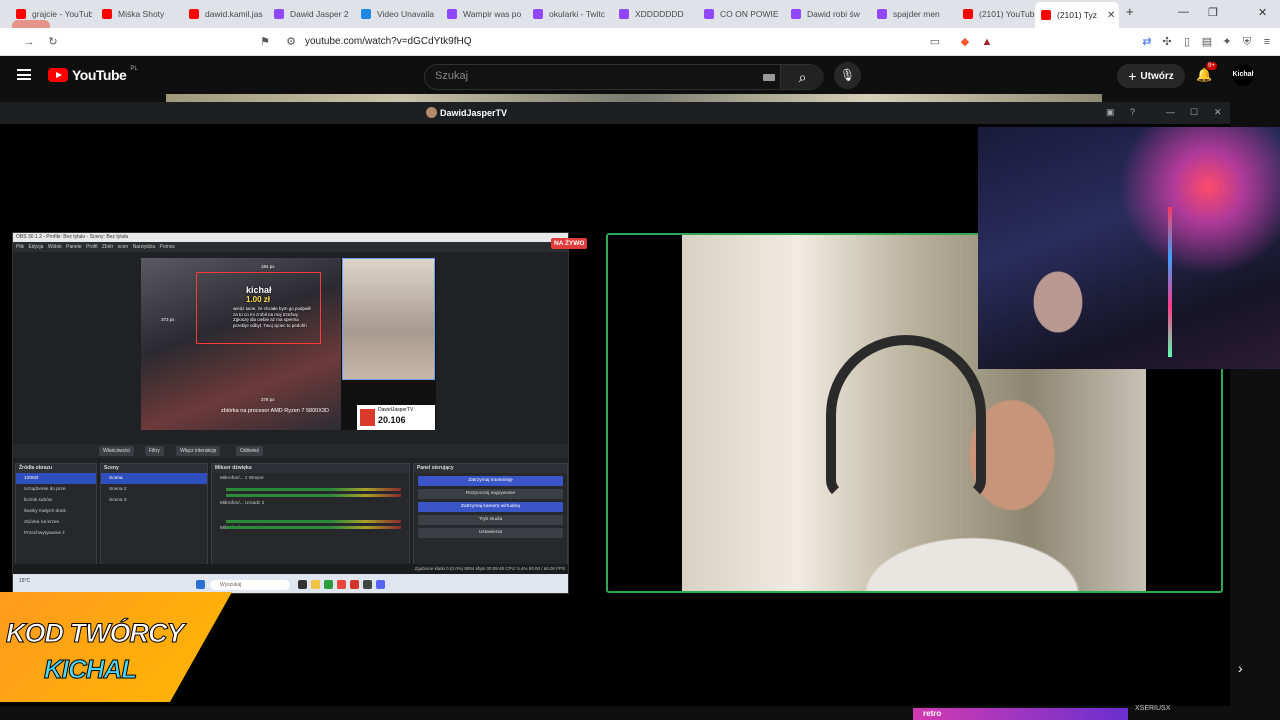  I want to click on browser-tab: Dawid Jasper 2, so click(309, 14).